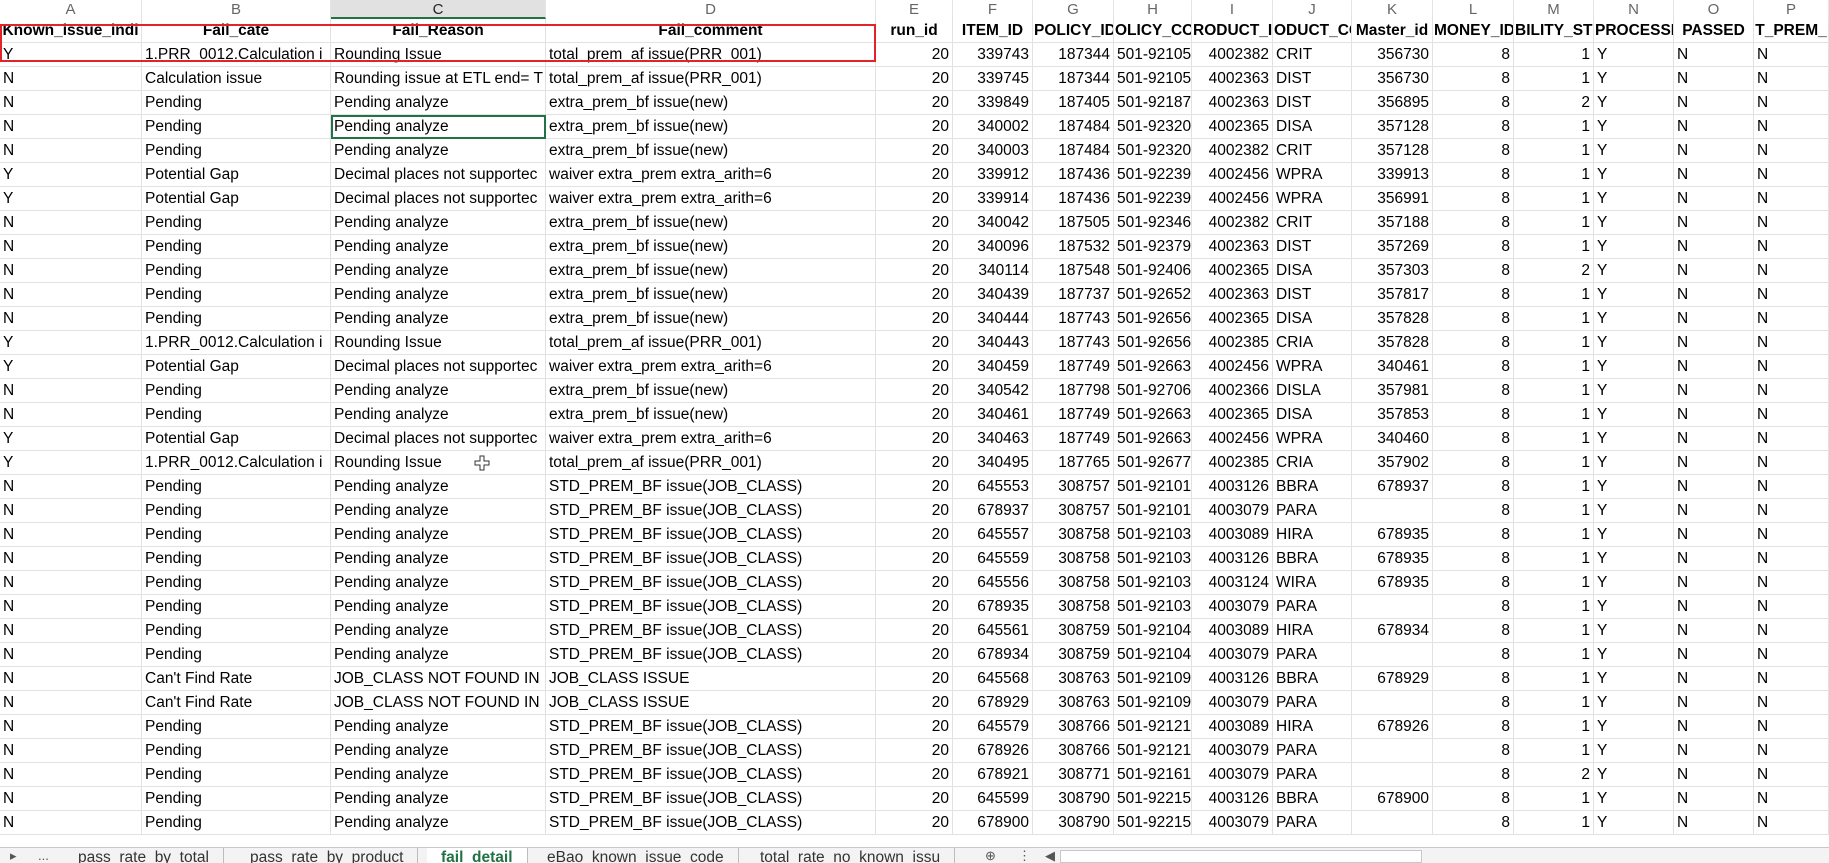 The height and width of the screenshot is (863, 1829). Describe the element at coordinates (1312, 151) in the screenshot. I see `table-cell: CRIT` at that location.